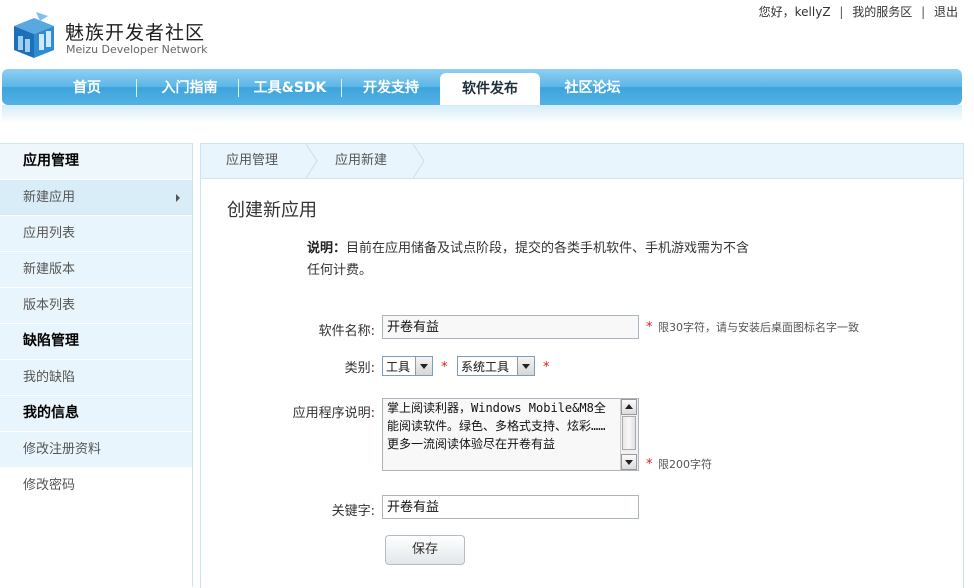 This screenshot has width=974, height=588. Describe the element at coordinates (252, 161) in the screenshot. I see `breadcrumb-app-management: 应用管理` at that location.